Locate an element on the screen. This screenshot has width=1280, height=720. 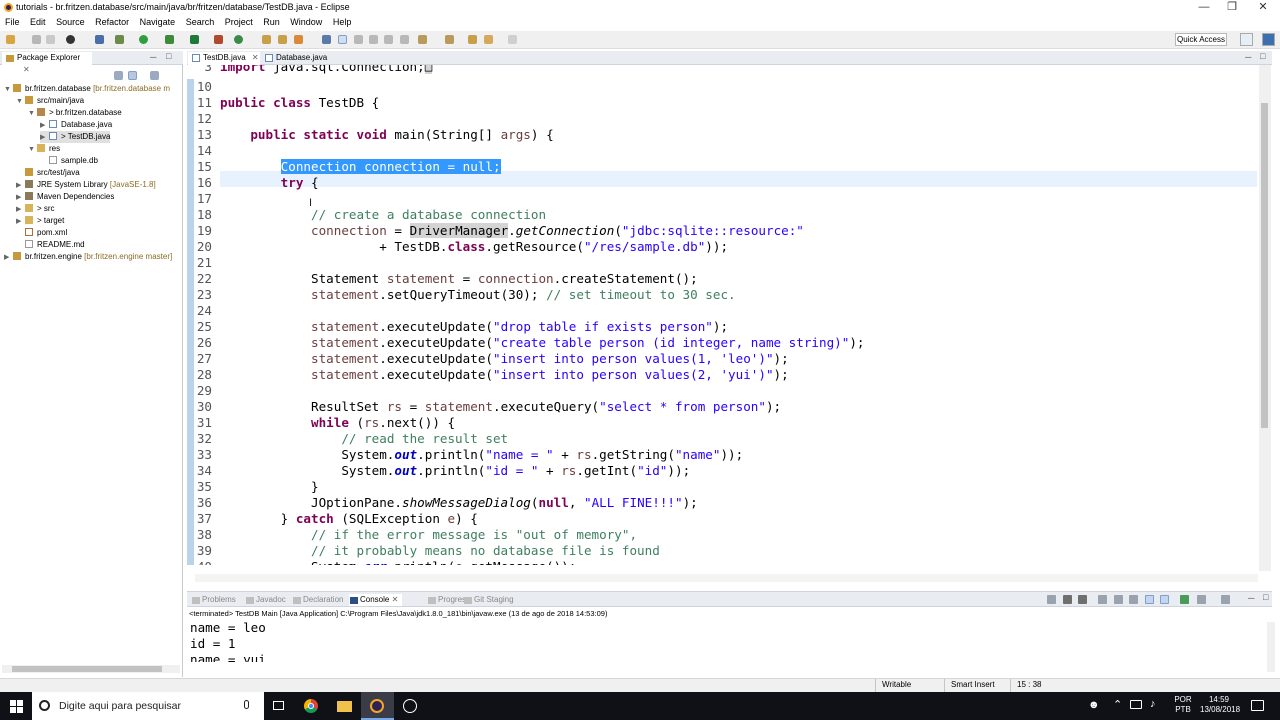
code-line: 35 } is located at coordinates (722, 487).